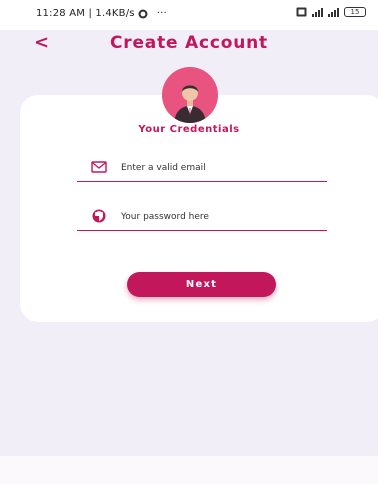 This screenshot has height=484, width=378. I want to click on user-avatar-icon, so click(190, 95).